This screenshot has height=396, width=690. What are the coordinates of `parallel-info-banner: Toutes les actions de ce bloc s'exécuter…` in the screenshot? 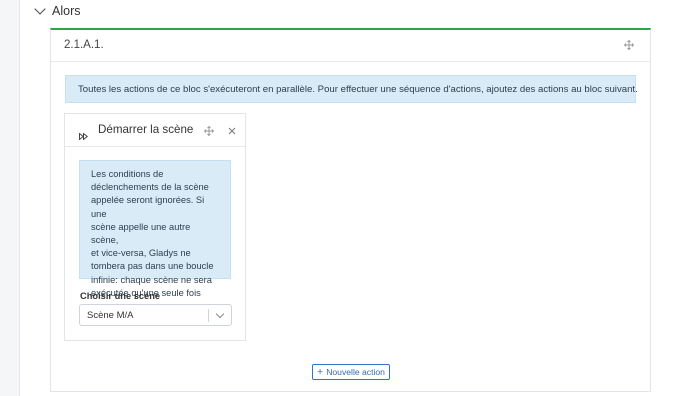 It's located at (351, 89).